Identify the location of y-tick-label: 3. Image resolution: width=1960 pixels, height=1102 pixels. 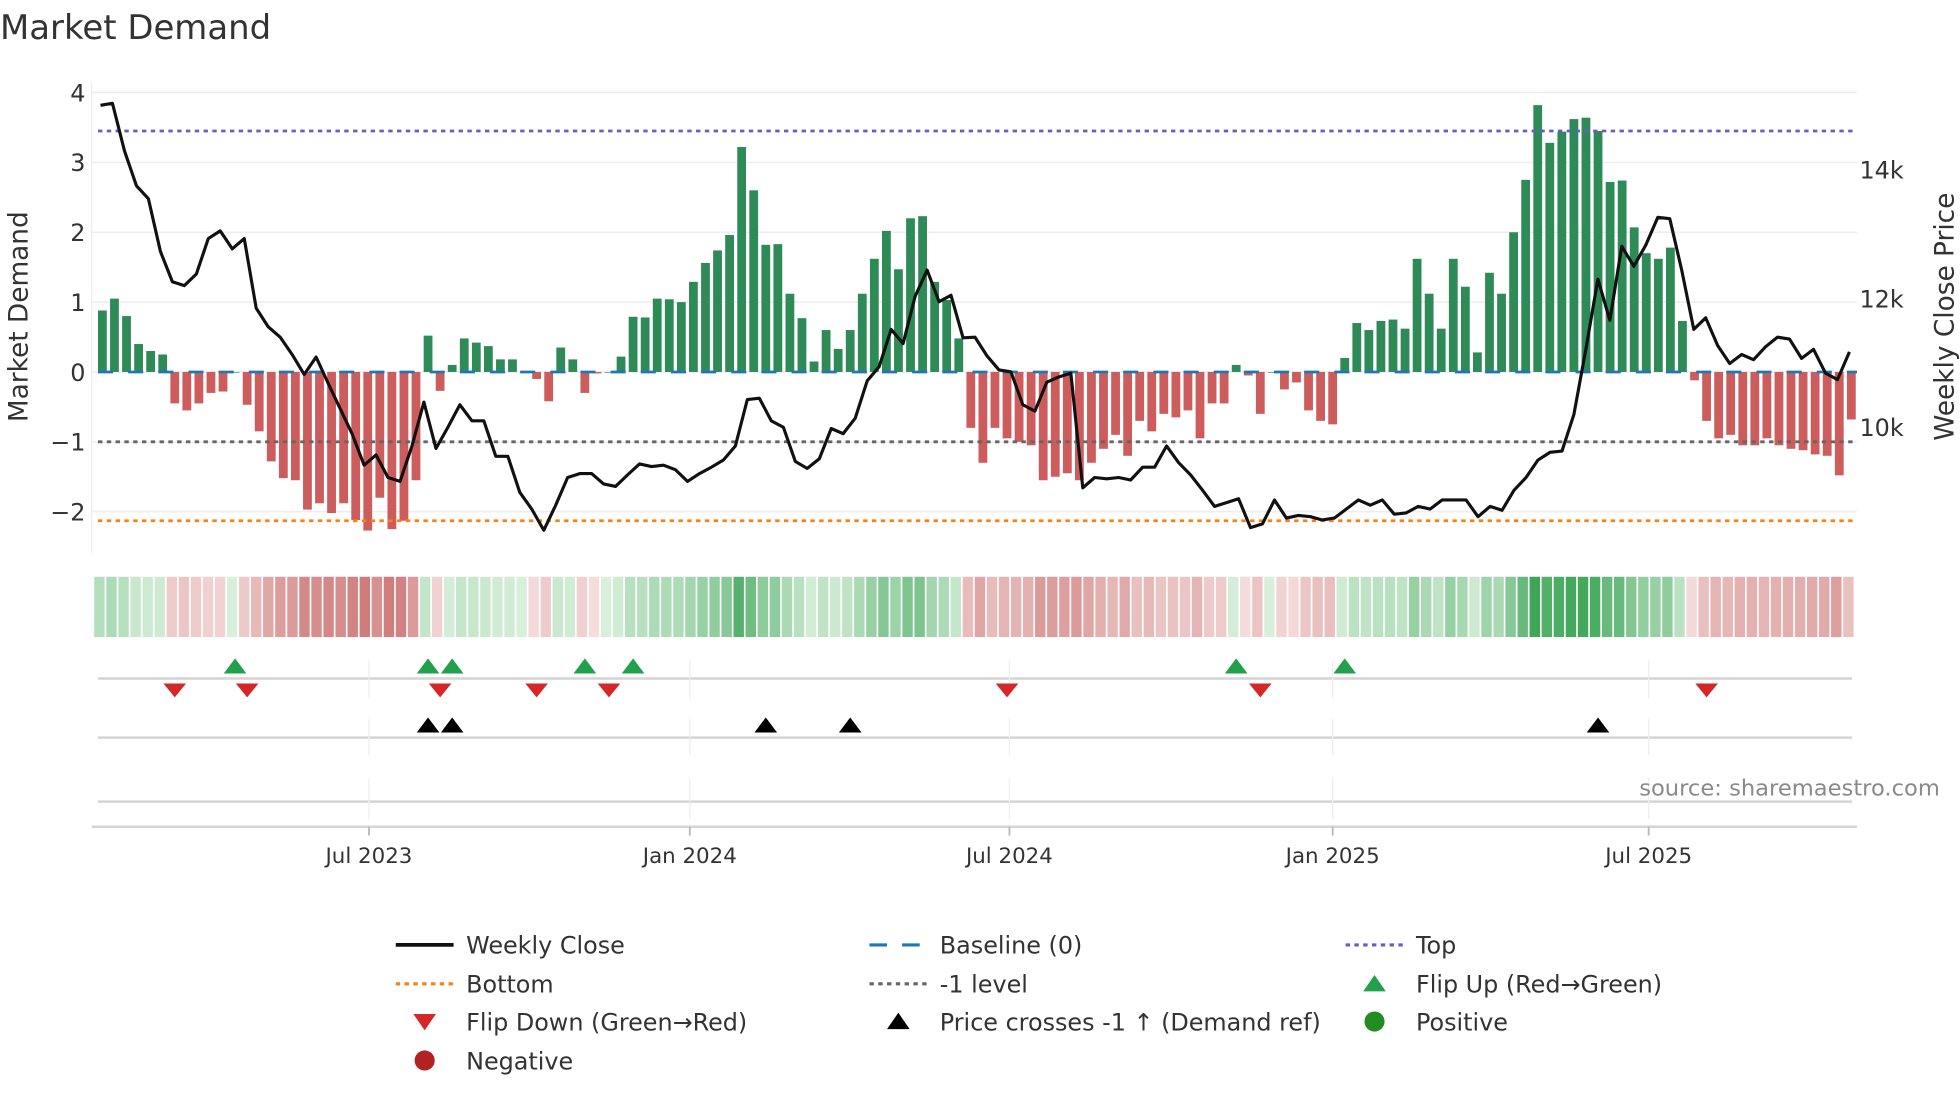
(77, 163).